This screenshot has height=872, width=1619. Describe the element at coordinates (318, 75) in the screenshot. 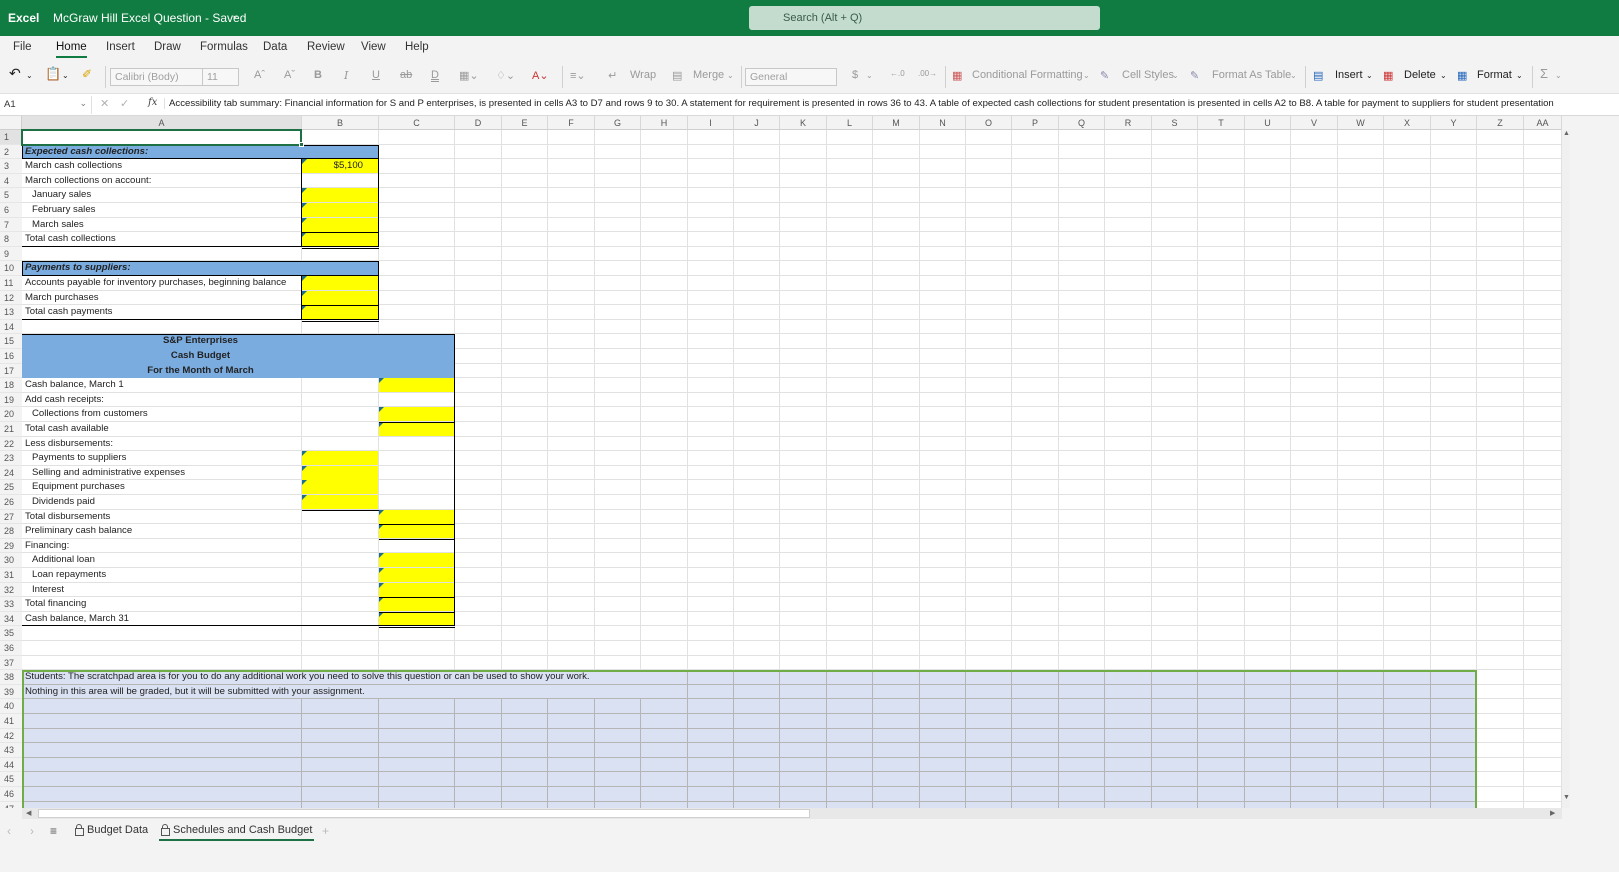

I see `bold-icon: B` at that location.